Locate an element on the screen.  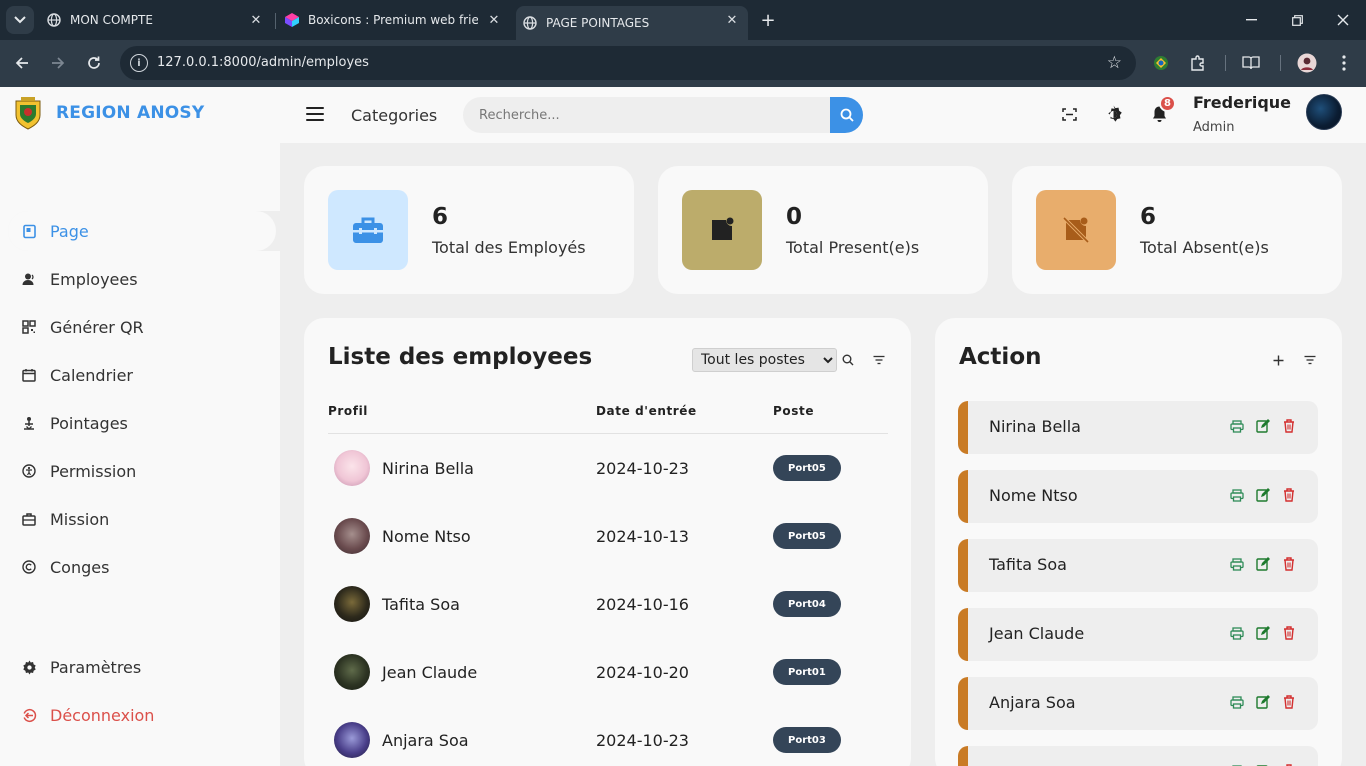
reload-button is located at coordinates (94, 63).